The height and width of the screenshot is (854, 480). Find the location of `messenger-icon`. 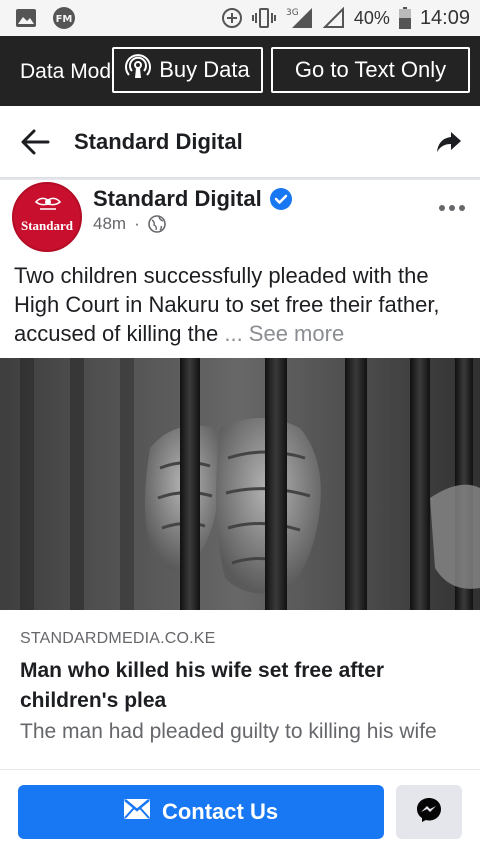

messenger-icon is located at coordinates (429, 812).